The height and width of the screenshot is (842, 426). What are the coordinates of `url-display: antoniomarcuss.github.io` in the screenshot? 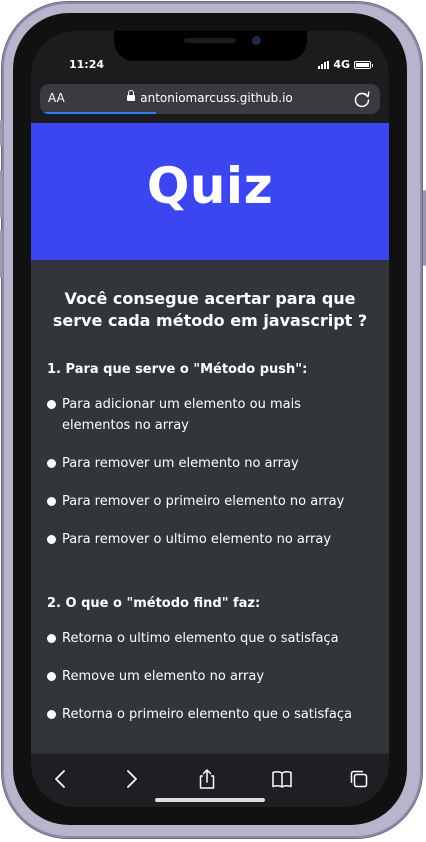 It's located at (210, 97).